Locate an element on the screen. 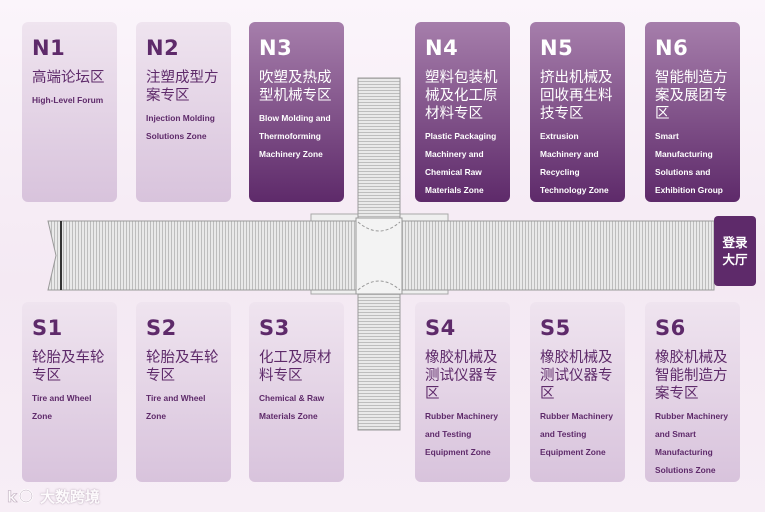 The image size is (765, 512). hall-s1: S1 轮胎及车轮专区 Tire and Wheel Zone is located at coordinates (69, 392).